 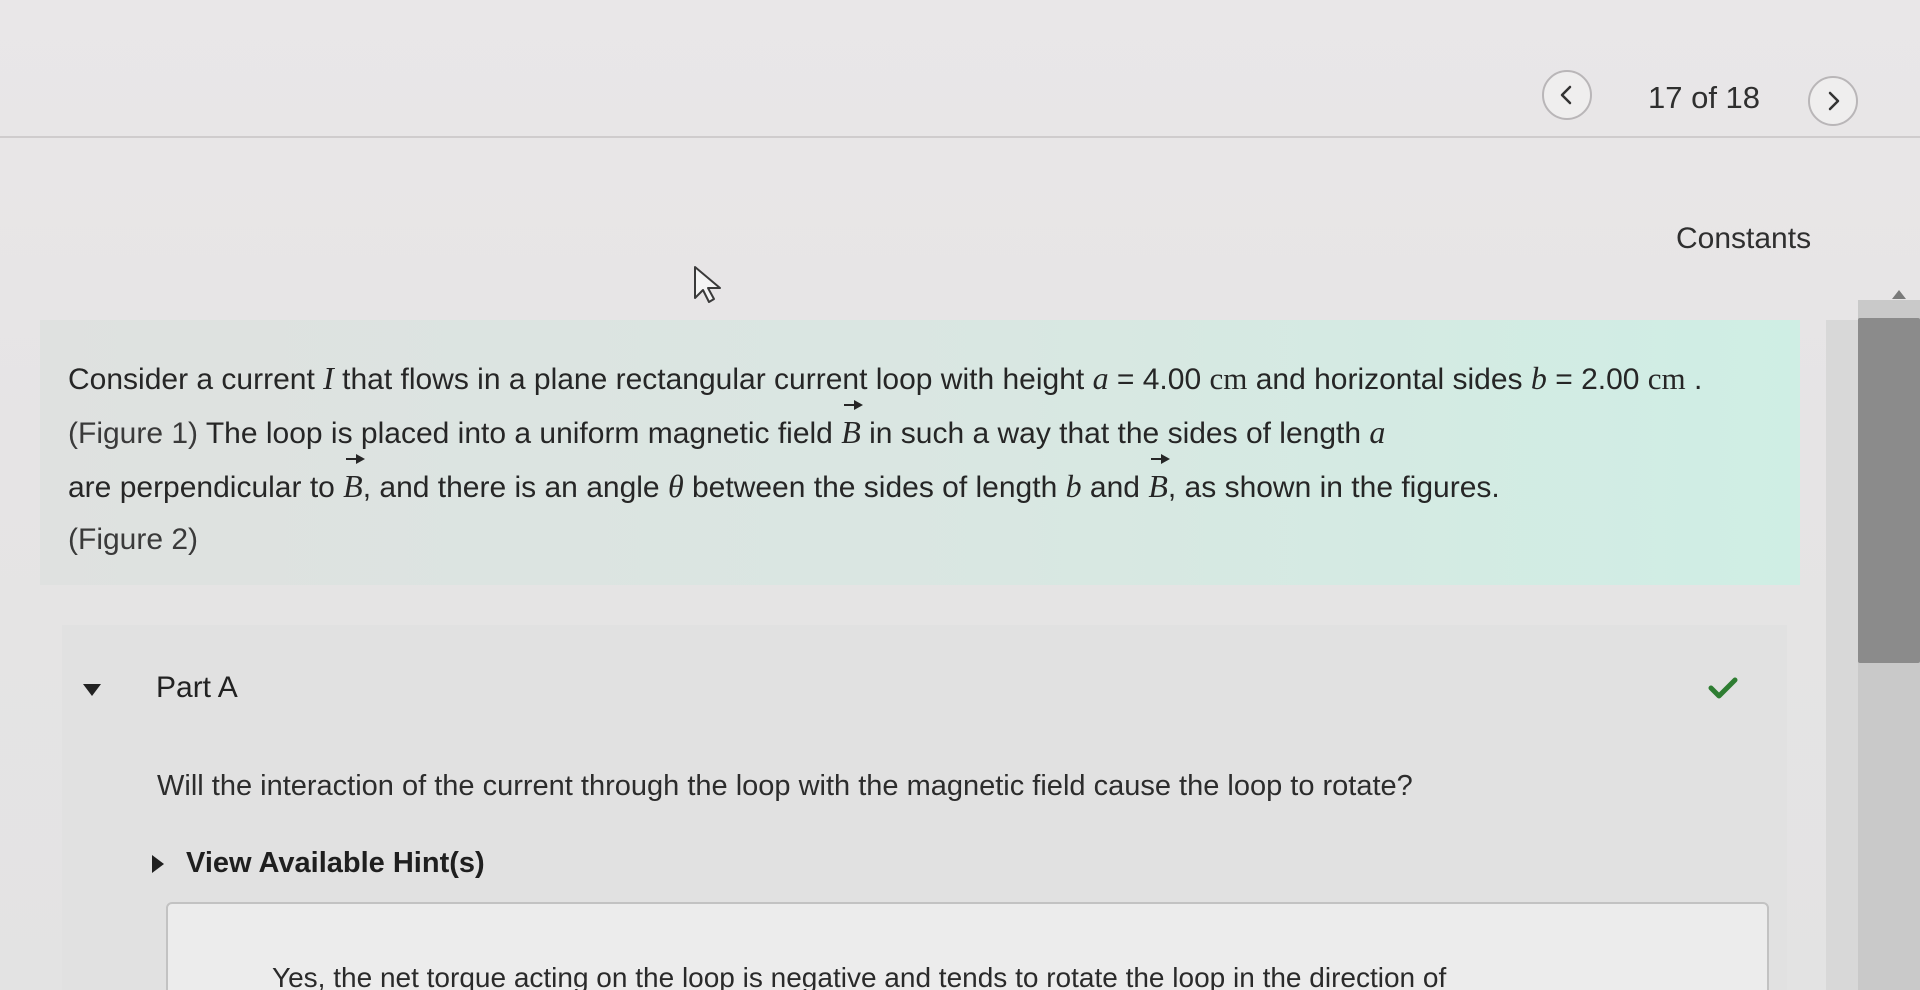 I want to click on intro-text: Consider a current, so click(x=196, y=379).